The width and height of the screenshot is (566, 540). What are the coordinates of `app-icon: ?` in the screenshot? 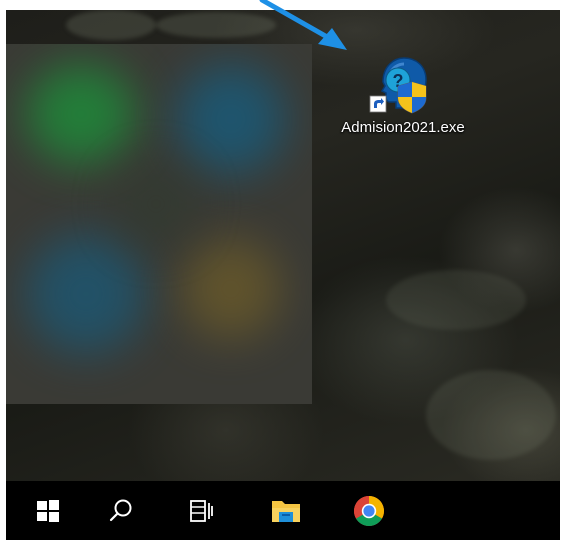 It's located at (403, 84).